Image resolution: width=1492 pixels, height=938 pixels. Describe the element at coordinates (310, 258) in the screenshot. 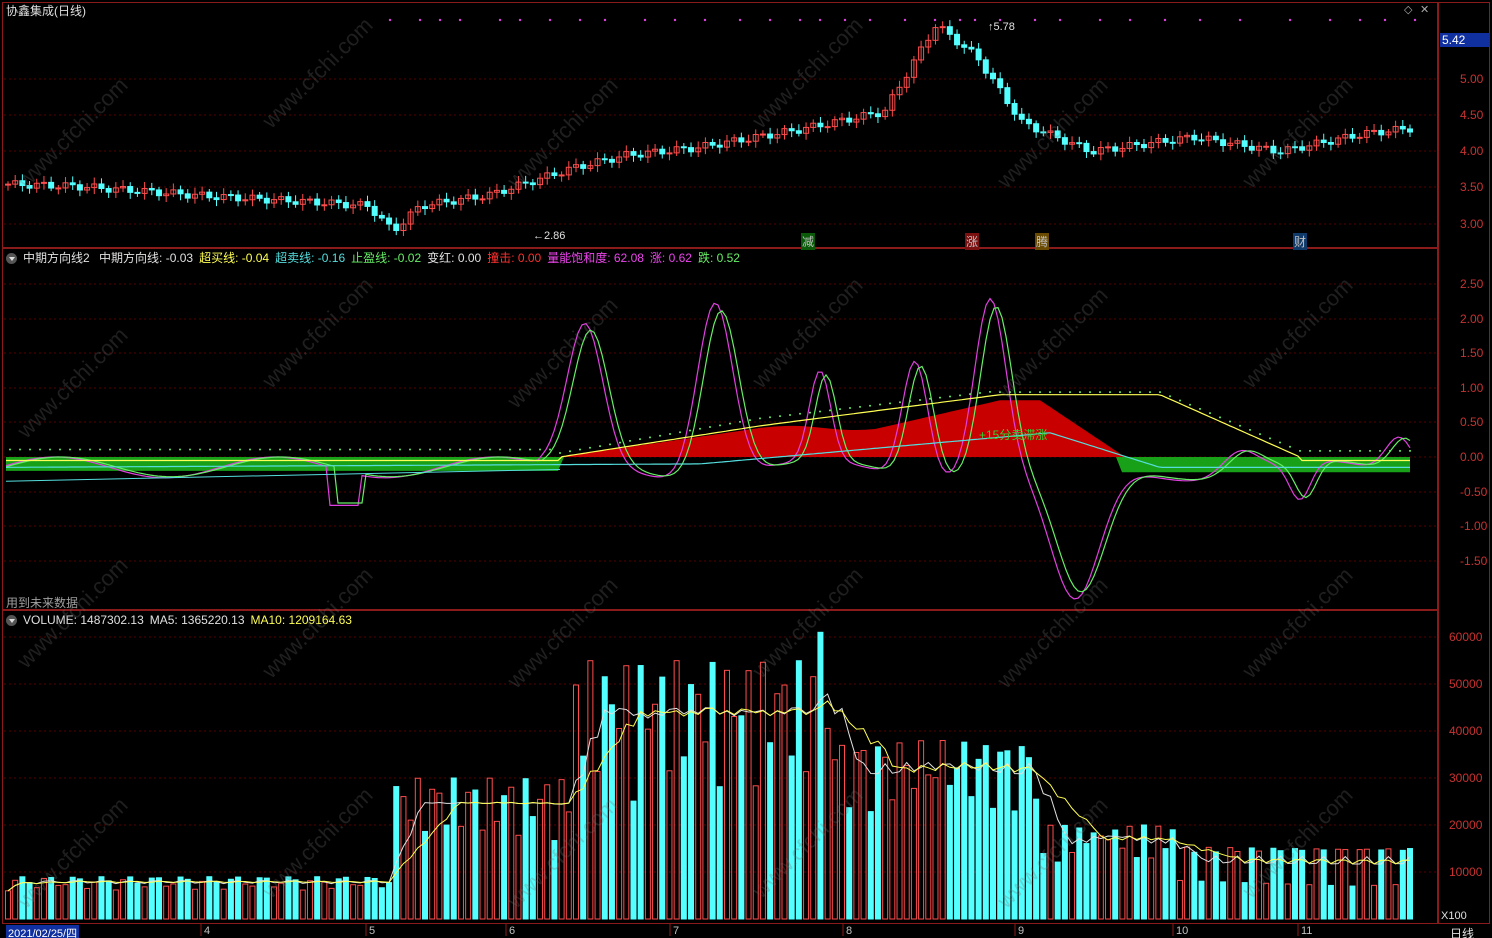

I see `indicator-value-2: 超卖线: -0.16` at that location.